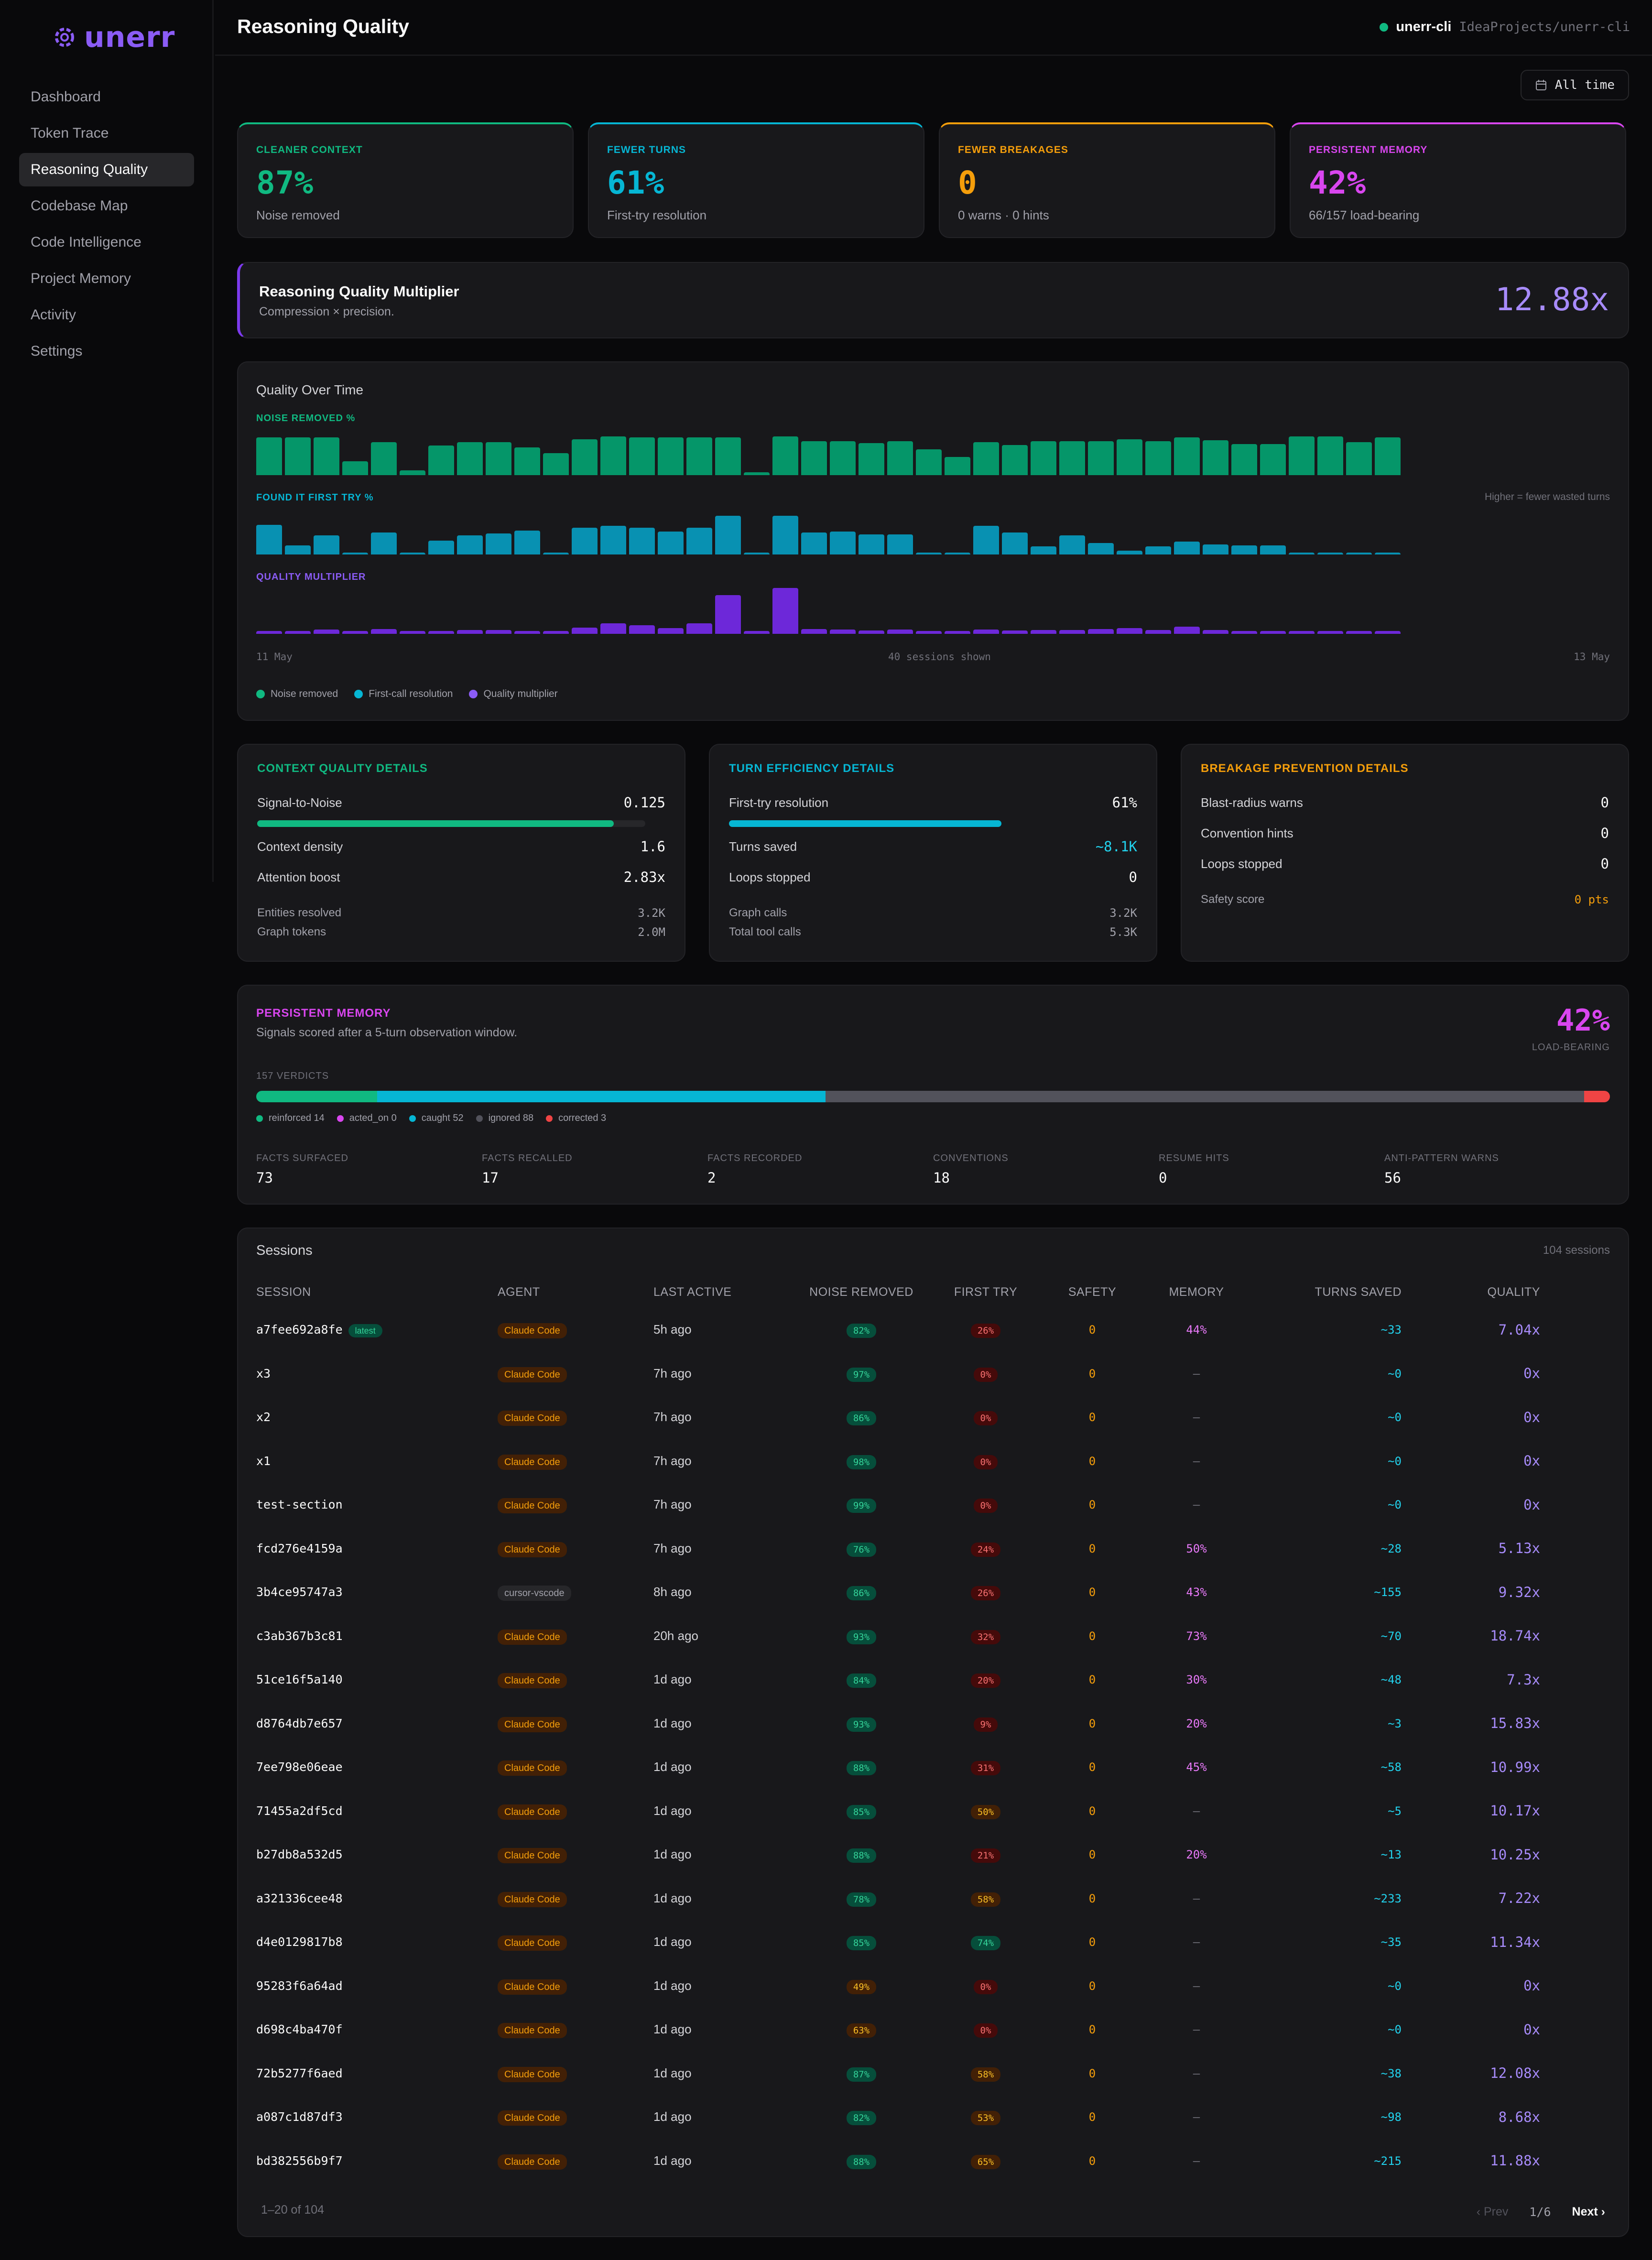  I want to click on session-id: d8764db7e657, so click(299, 1724).